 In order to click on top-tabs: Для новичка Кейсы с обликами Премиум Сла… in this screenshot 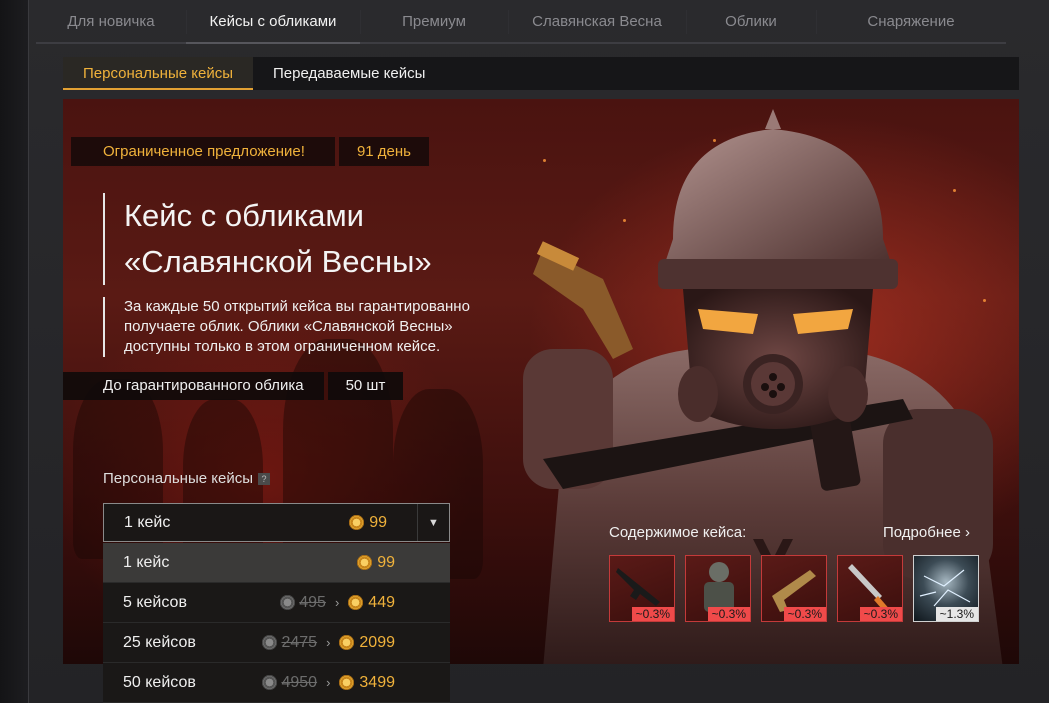, I will do `click(542, 23)`.